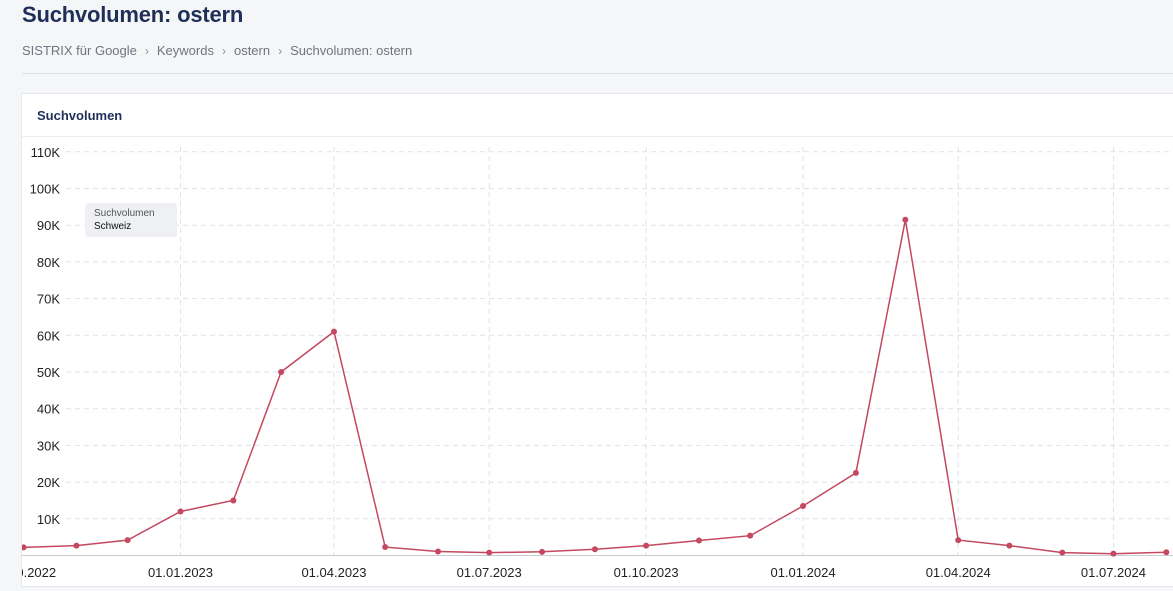 This screenshot has height=591, width=1173. I want to click on y-tick-label: 110K, so click(46, 152).